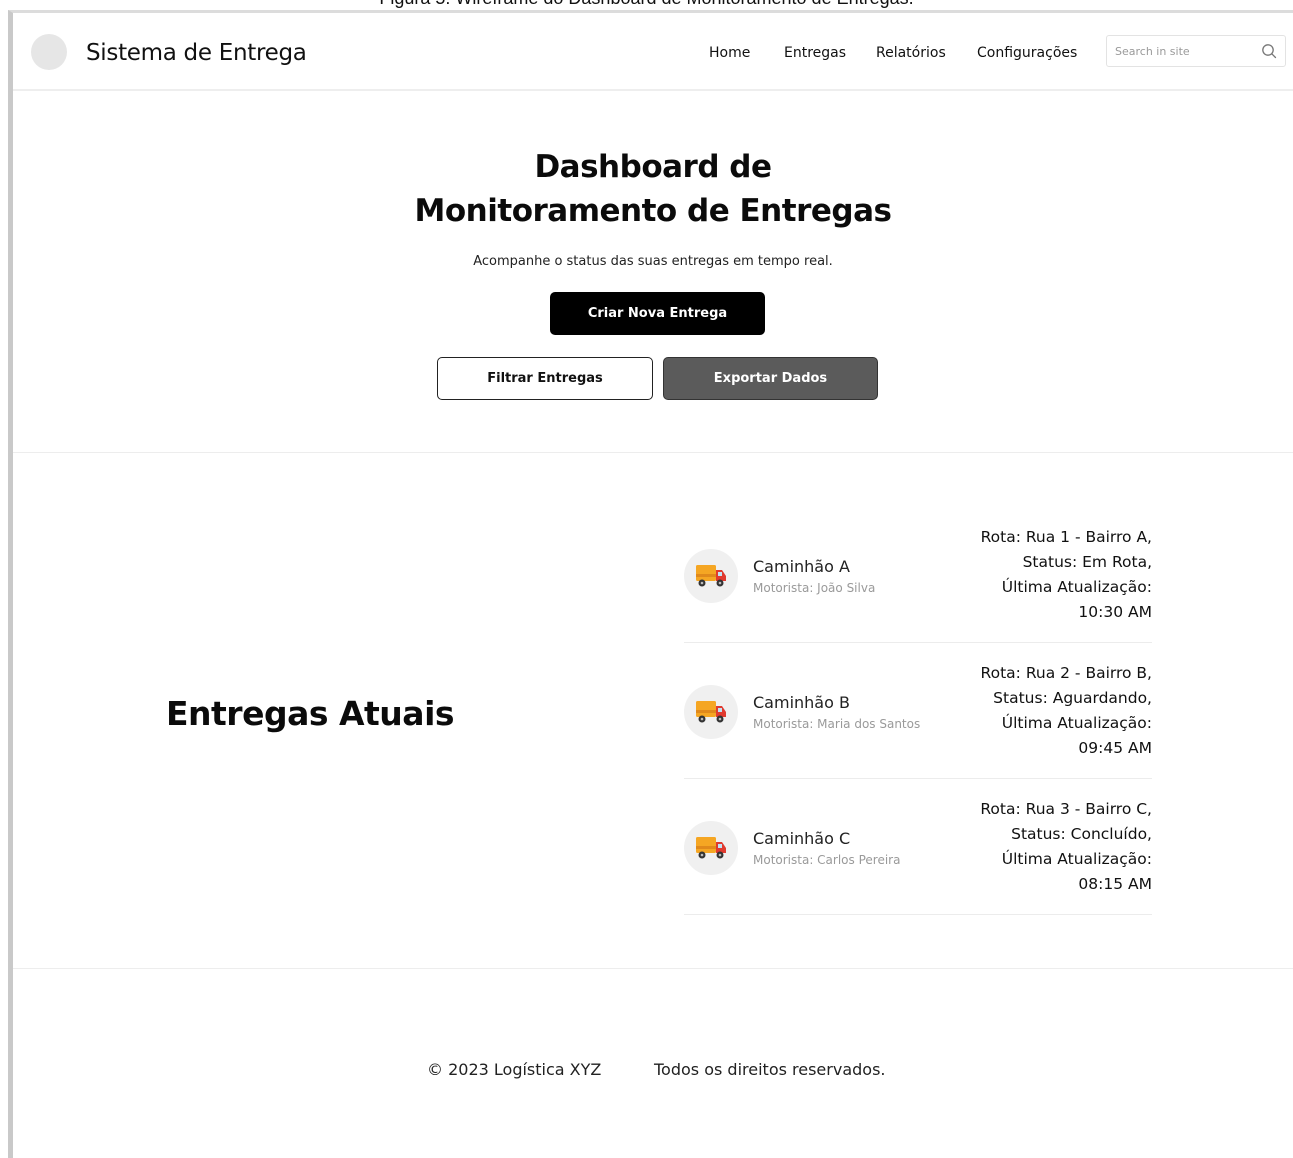  I want to click on create-delivery-button: Criar Nova Entrega, so click(657, 313).